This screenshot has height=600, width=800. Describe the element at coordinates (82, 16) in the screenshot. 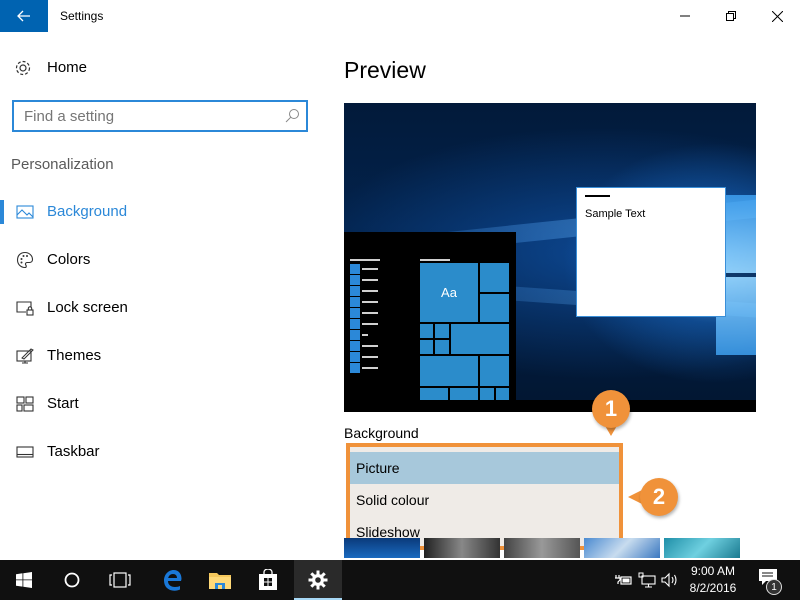

I see `app-title: Settings` at that location.